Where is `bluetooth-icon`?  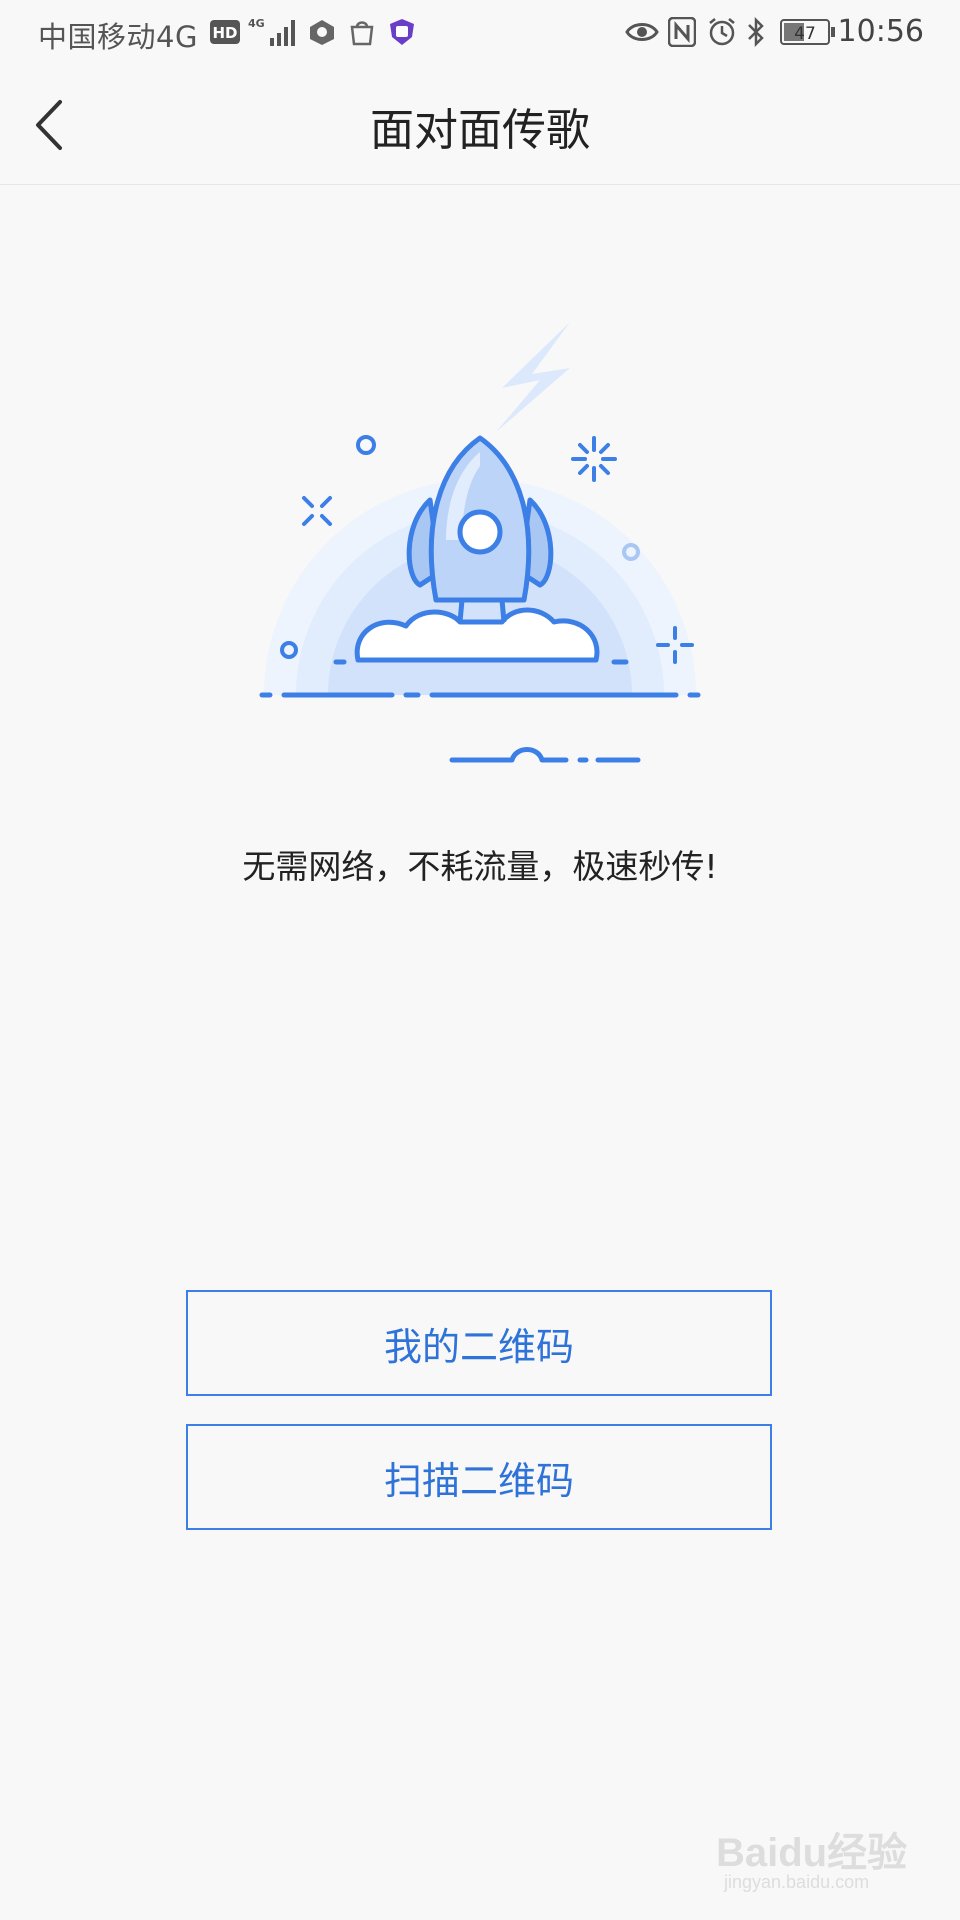
bluetooth-icon is located at coordinates (756, 32).